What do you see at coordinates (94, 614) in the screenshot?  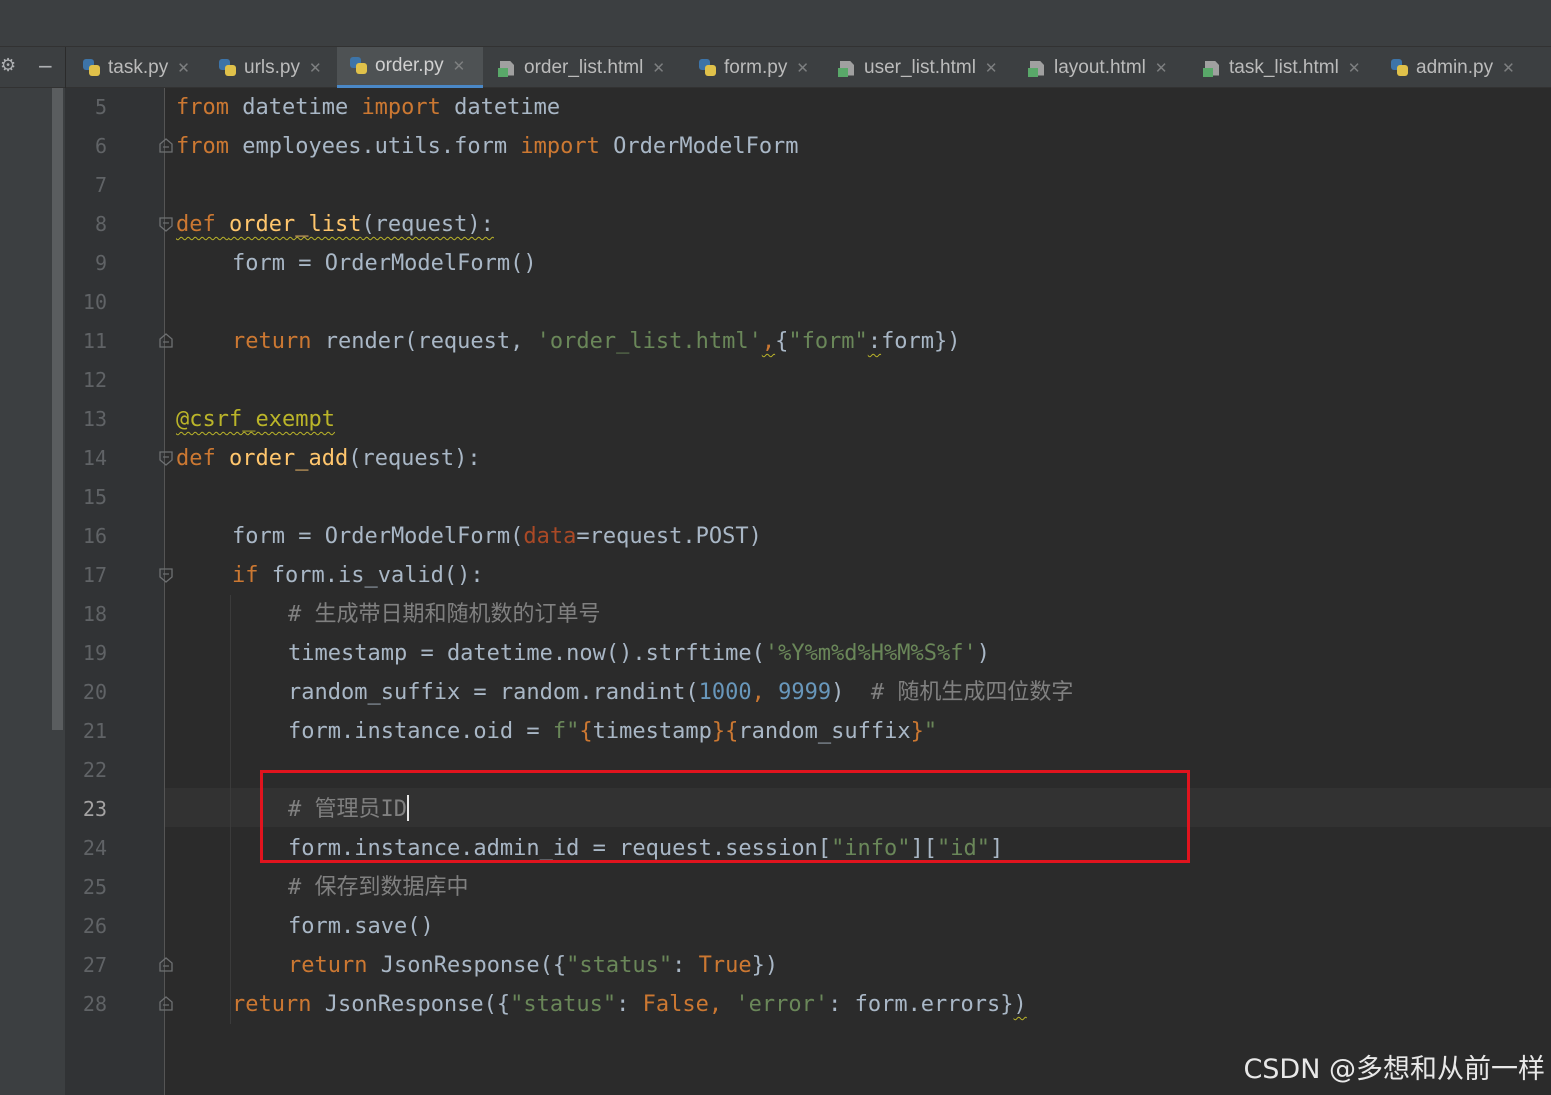 I see `line-number: 18` at bounding box center [94, 614].